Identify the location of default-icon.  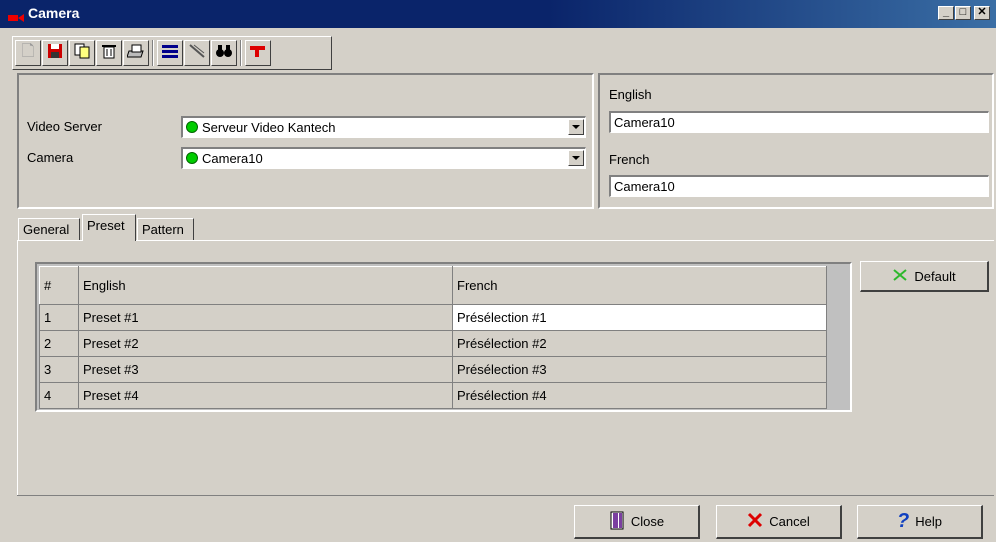
(900, 276).